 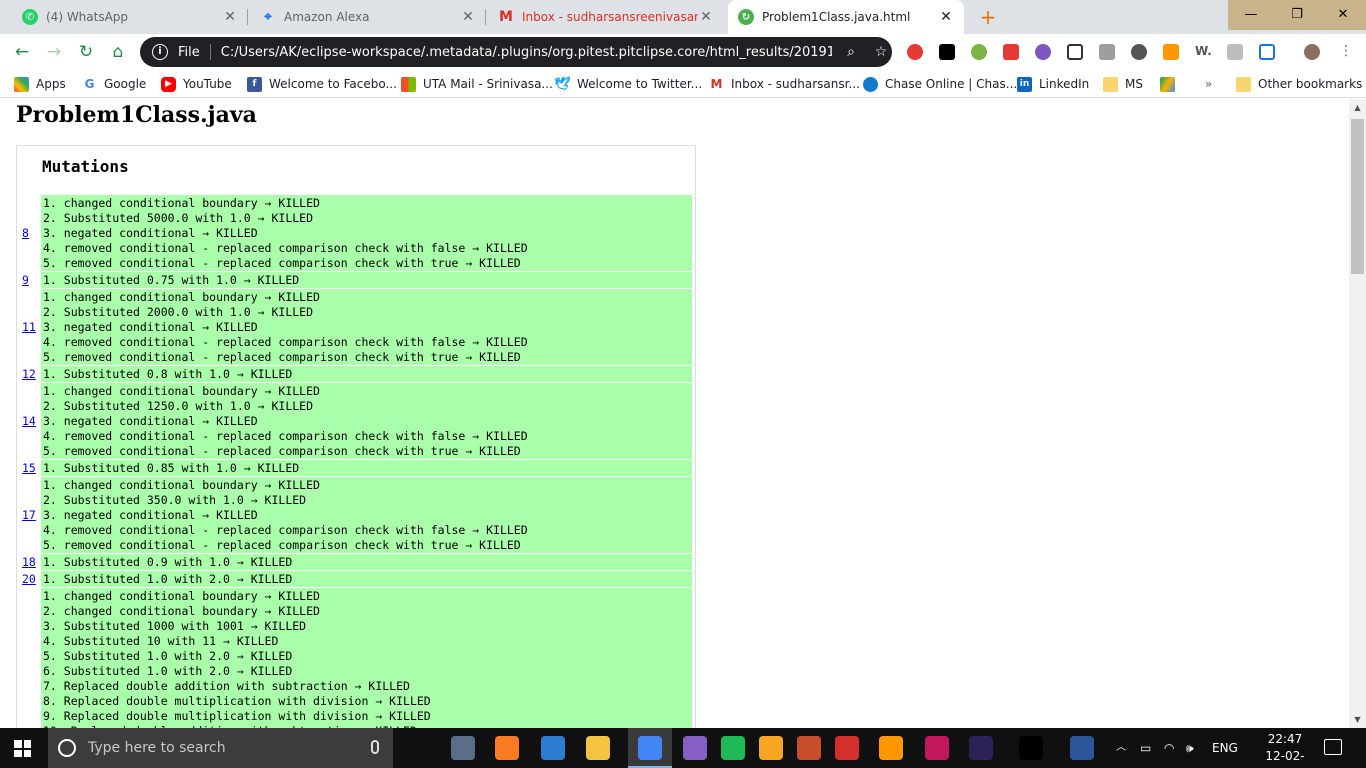 I want to click on powerpoint-icon, so click(x=809, y=748).